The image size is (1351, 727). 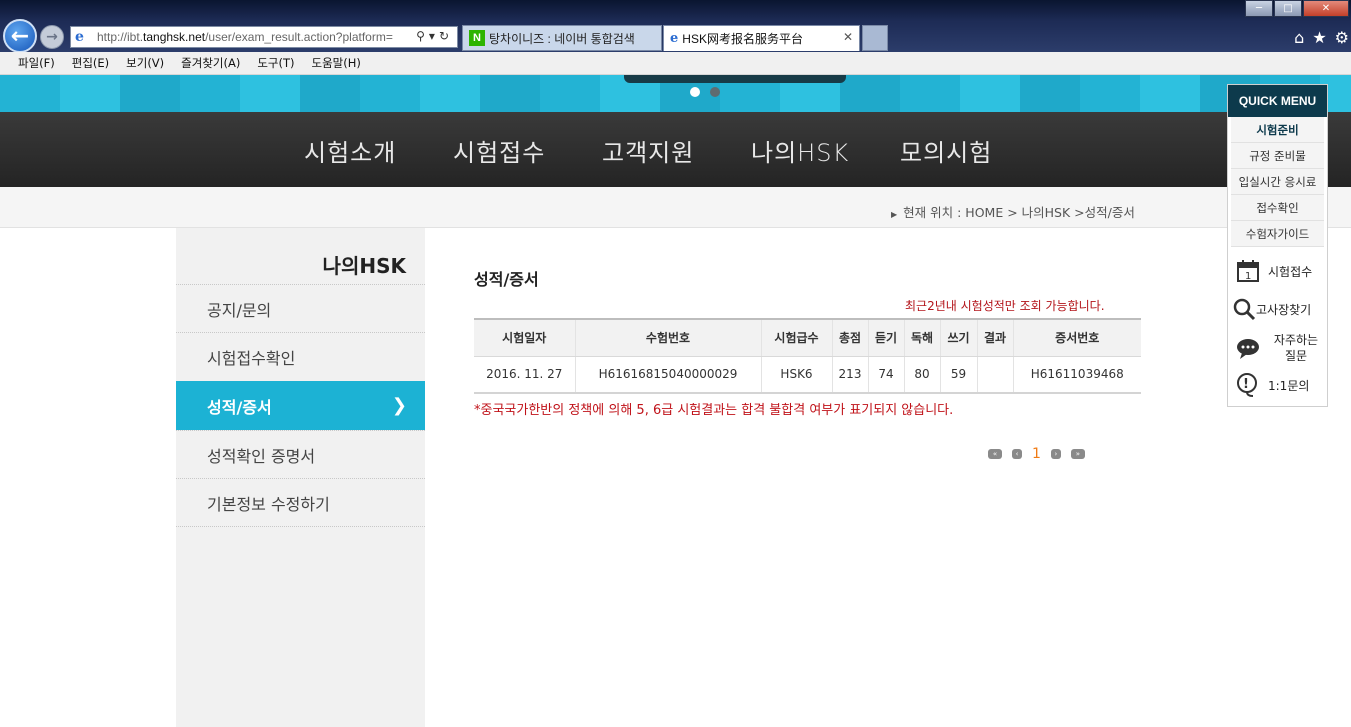 I want to click on tab-hsk: e HSK网考报名服务平台 ✕, so click(x=761, y=38).